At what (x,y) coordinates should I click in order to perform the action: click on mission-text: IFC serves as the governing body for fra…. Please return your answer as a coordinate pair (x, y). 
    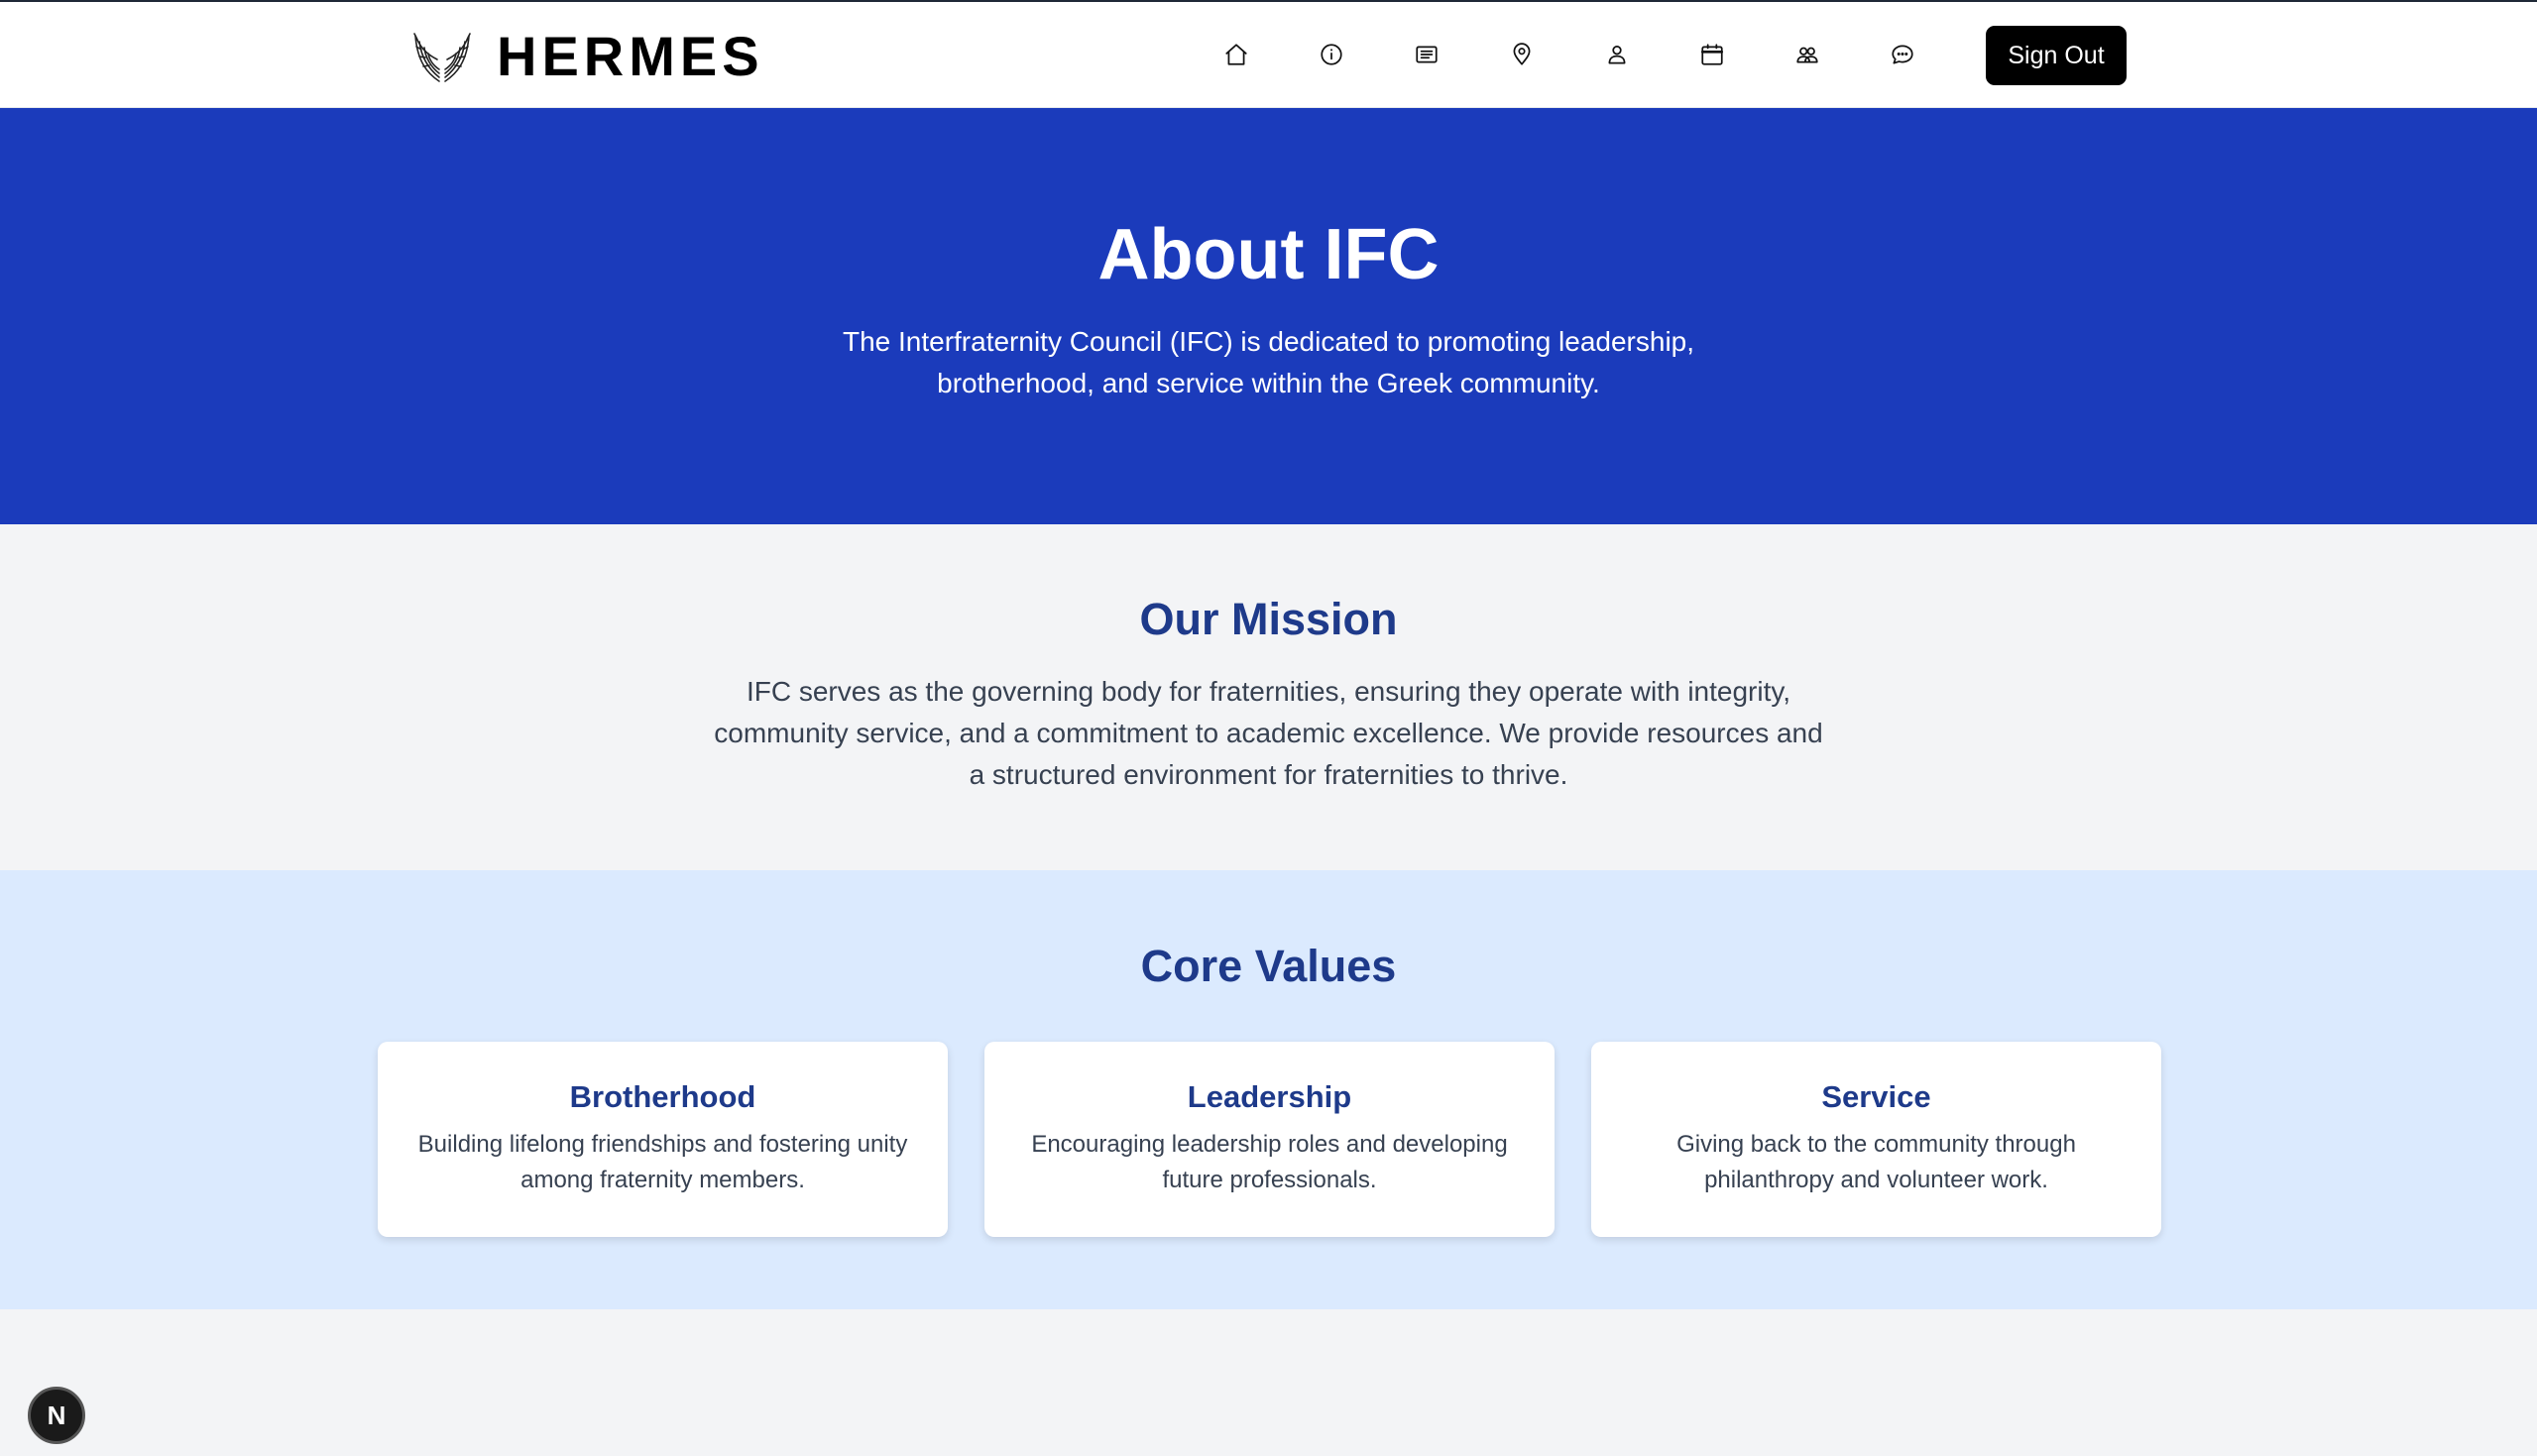
    Looking at the image, I should click on (1268, 733).